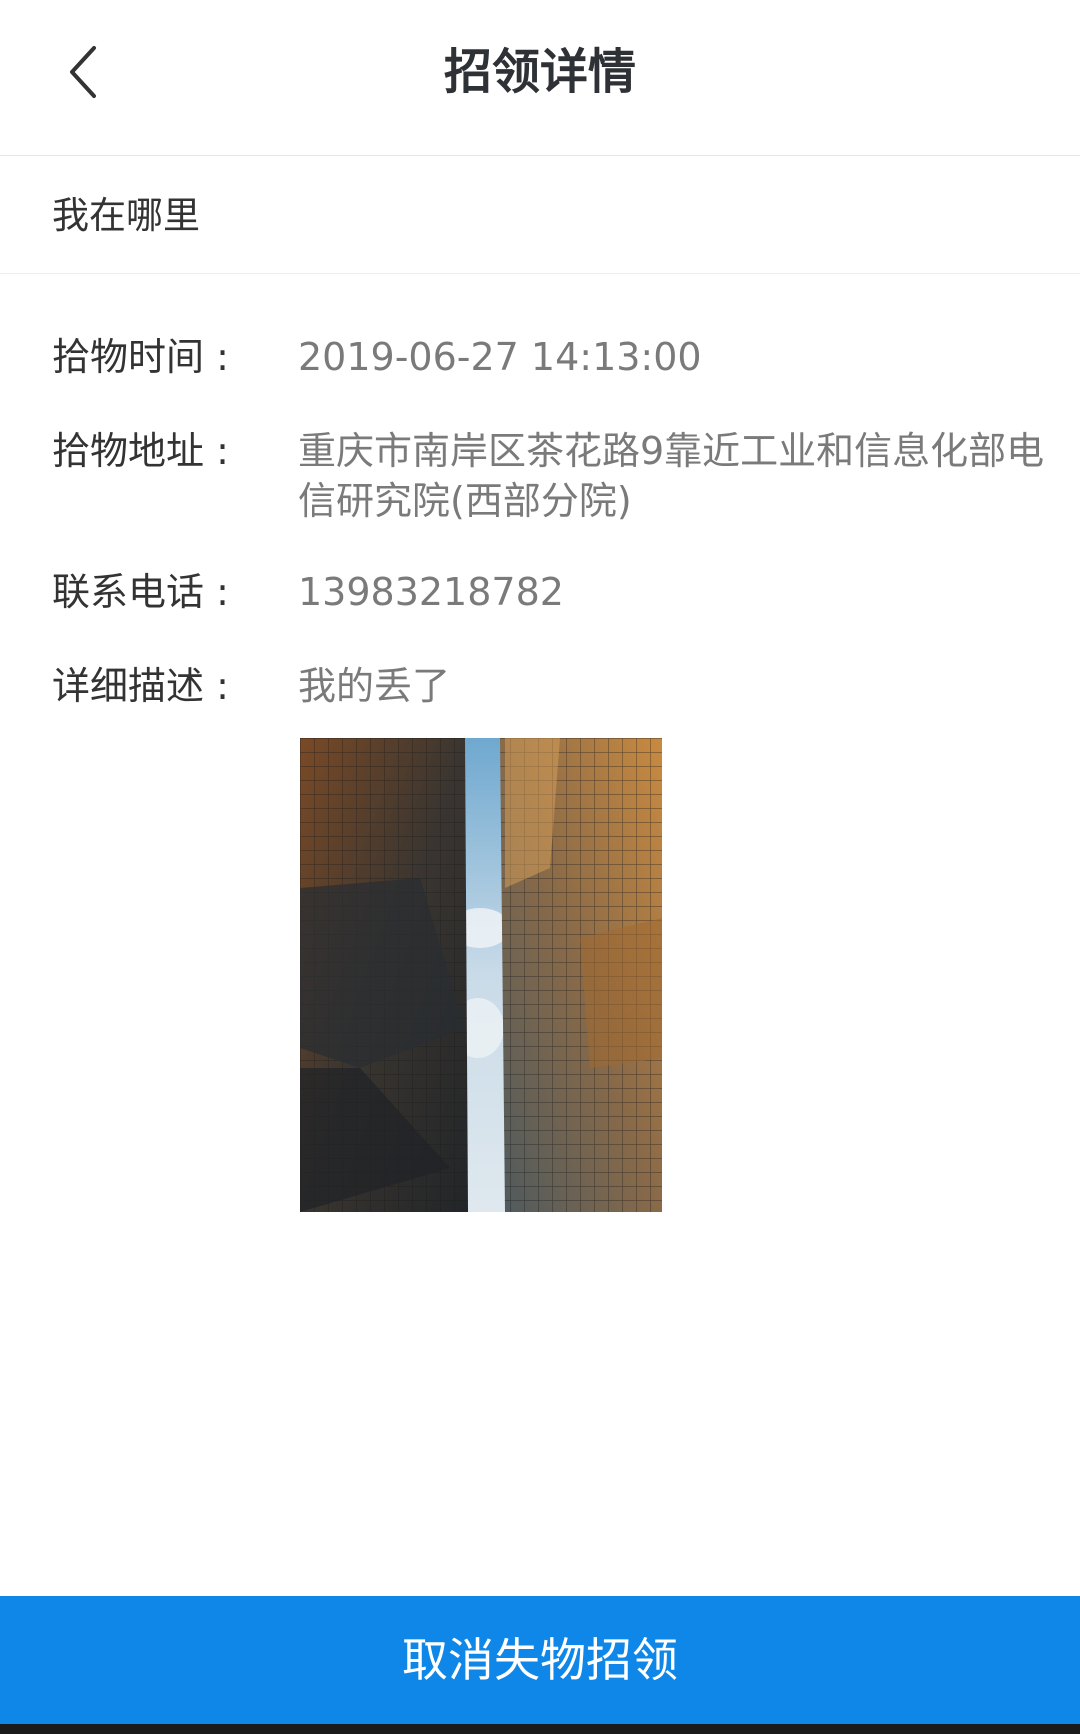 The image size is (1080, 1734). What do you see at coordinates (542, 686) in the screenshot?
I see `description-row: 详细描述 : 我的丢了` at bounding box center [542, 686].